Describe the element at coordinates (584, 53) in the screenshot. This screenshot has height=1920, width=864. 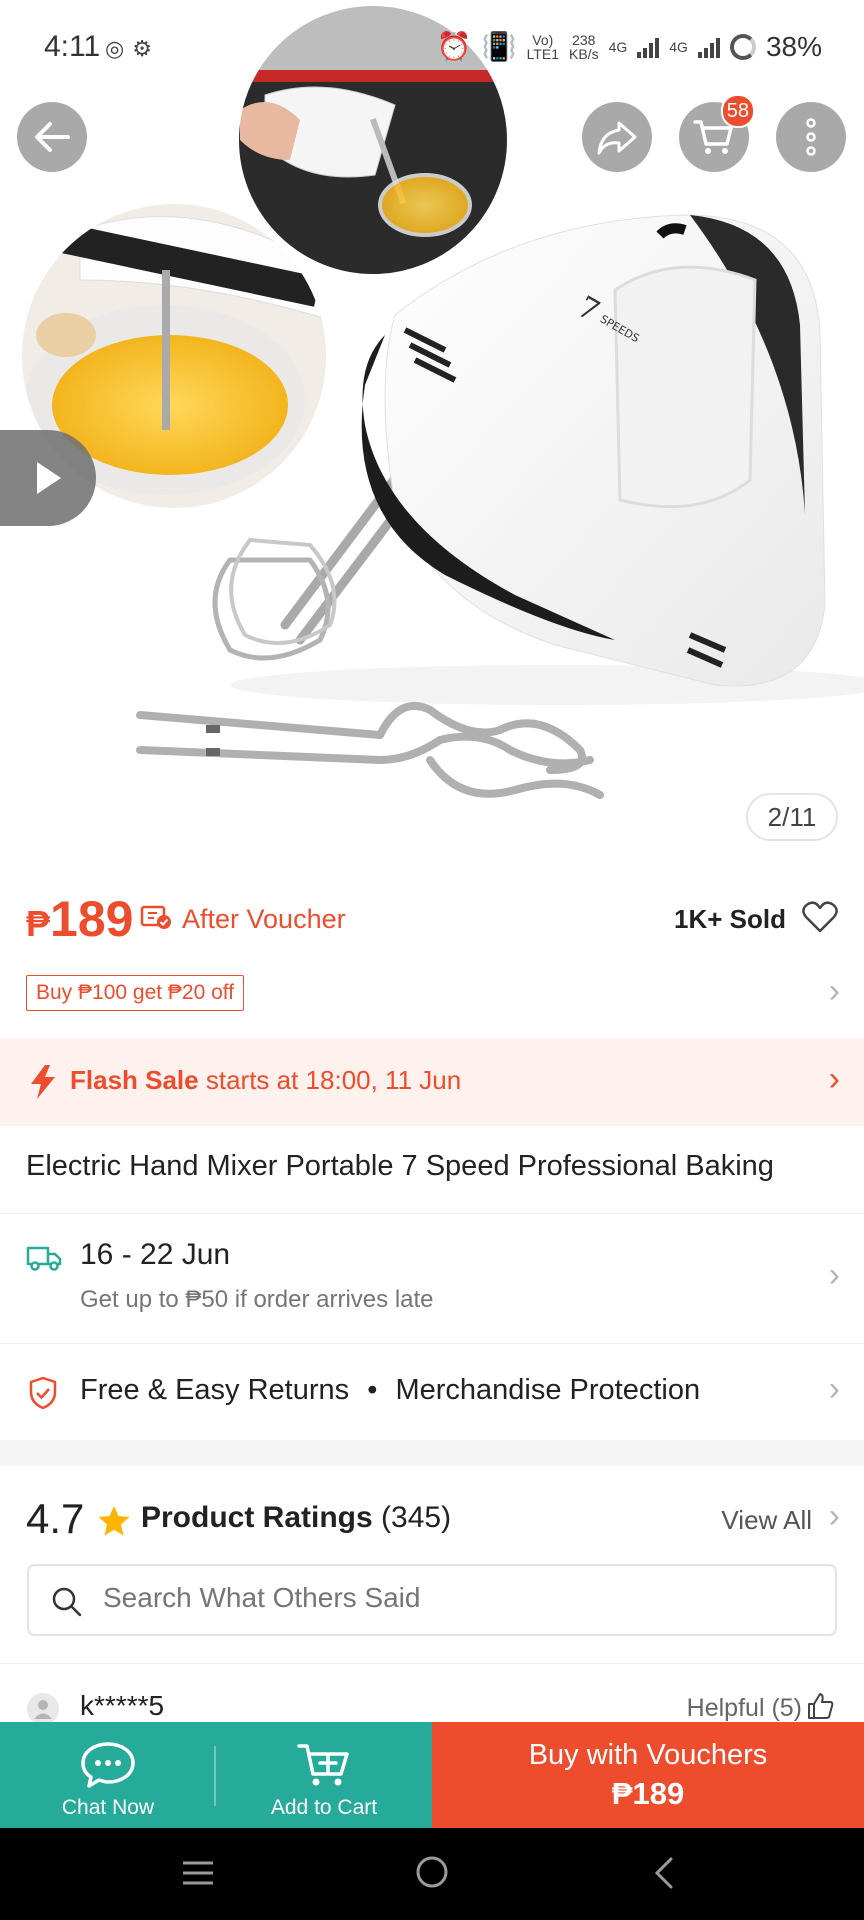
I see `net-speed-unit: KB/s` at that location.